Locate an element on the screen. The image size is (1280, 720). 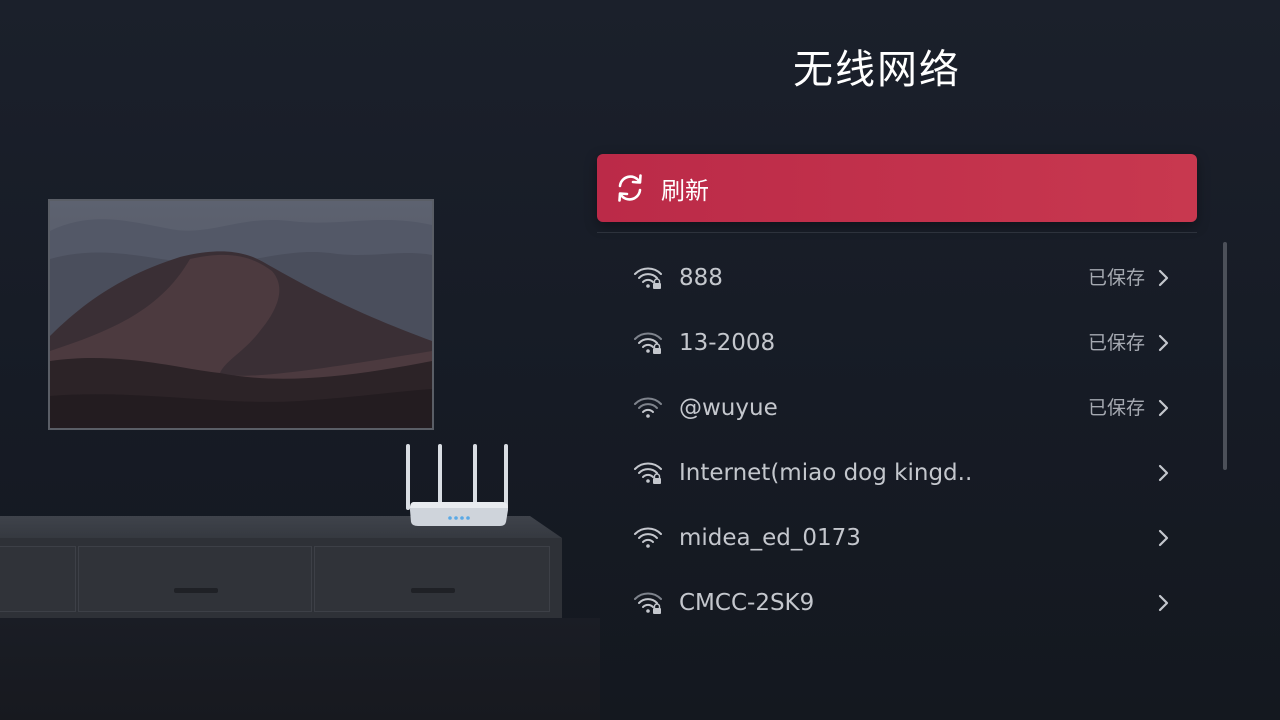
page-title: 无线网络 is located at coordinates (877, 70).